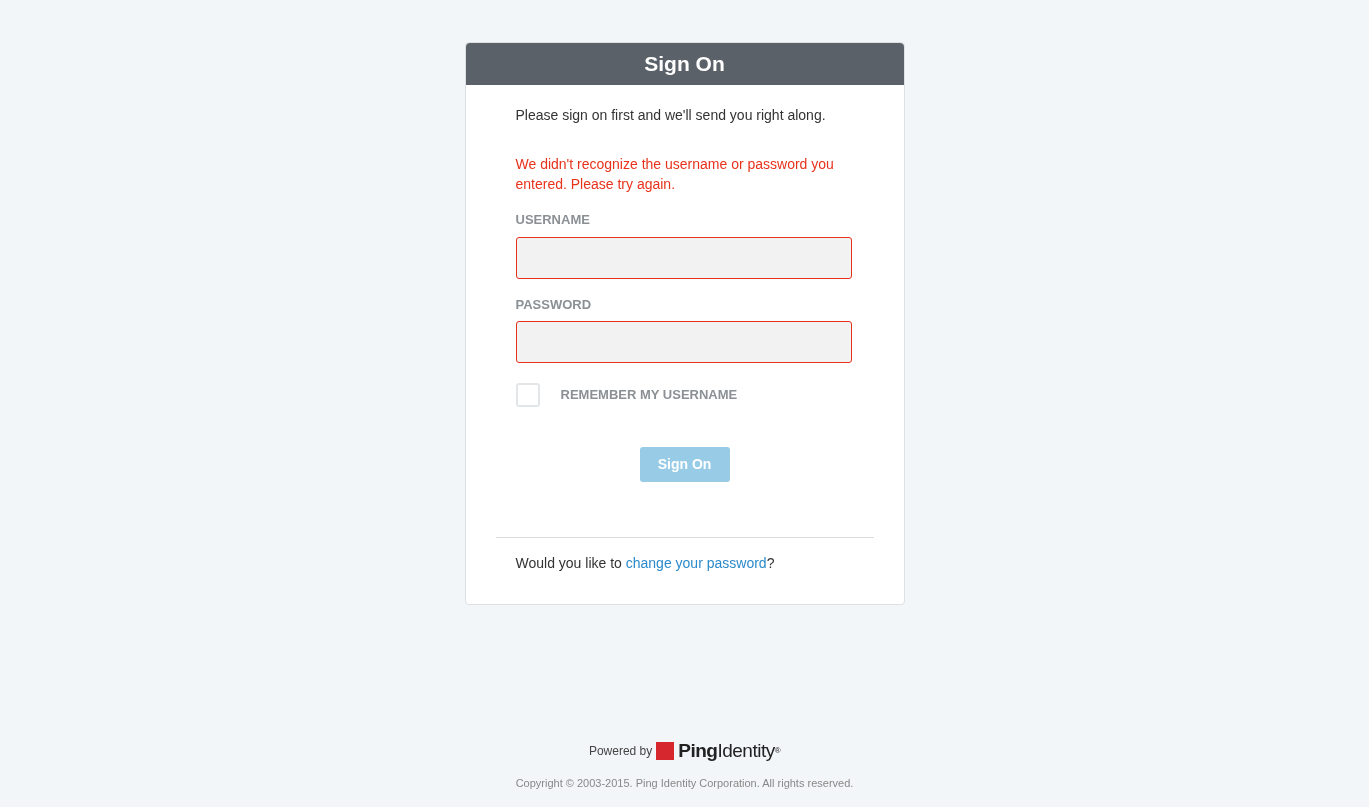 This screenshot has height=807, width=1369. Describe the element at coordinates (684, 64) in the screenshot. I see `card-title: Sign On` at that location.